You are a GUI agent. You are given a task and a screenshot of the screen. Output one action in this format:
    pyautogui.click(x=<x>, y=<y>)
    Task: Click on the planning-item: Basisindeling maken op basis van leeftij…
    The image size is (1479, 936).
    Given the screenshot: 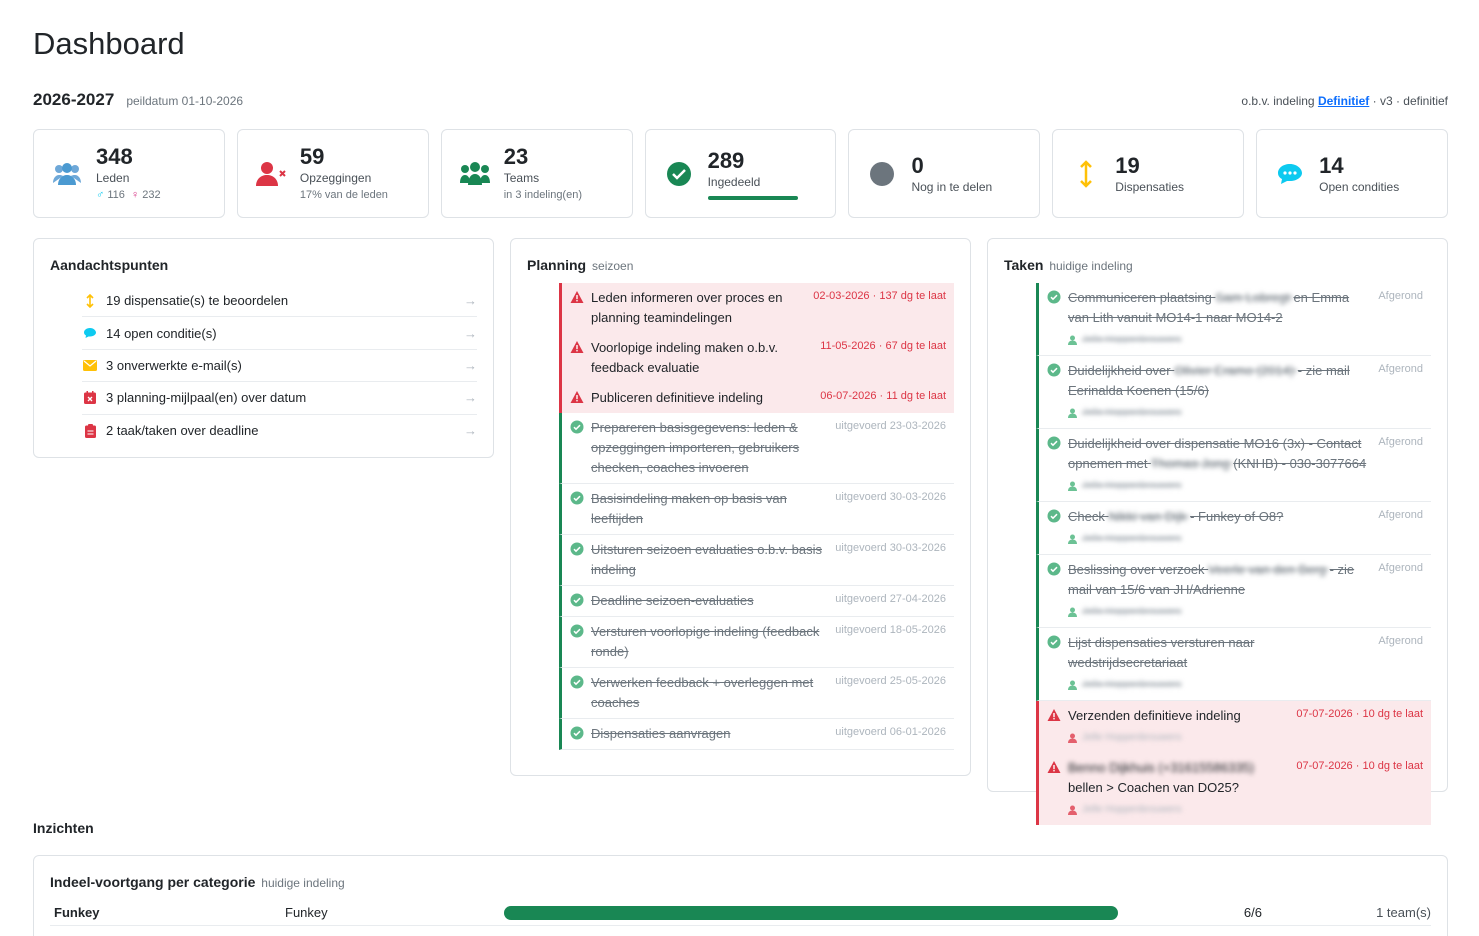 What is the action you would take?
    pyautogui.click(x=756, y=509)
    